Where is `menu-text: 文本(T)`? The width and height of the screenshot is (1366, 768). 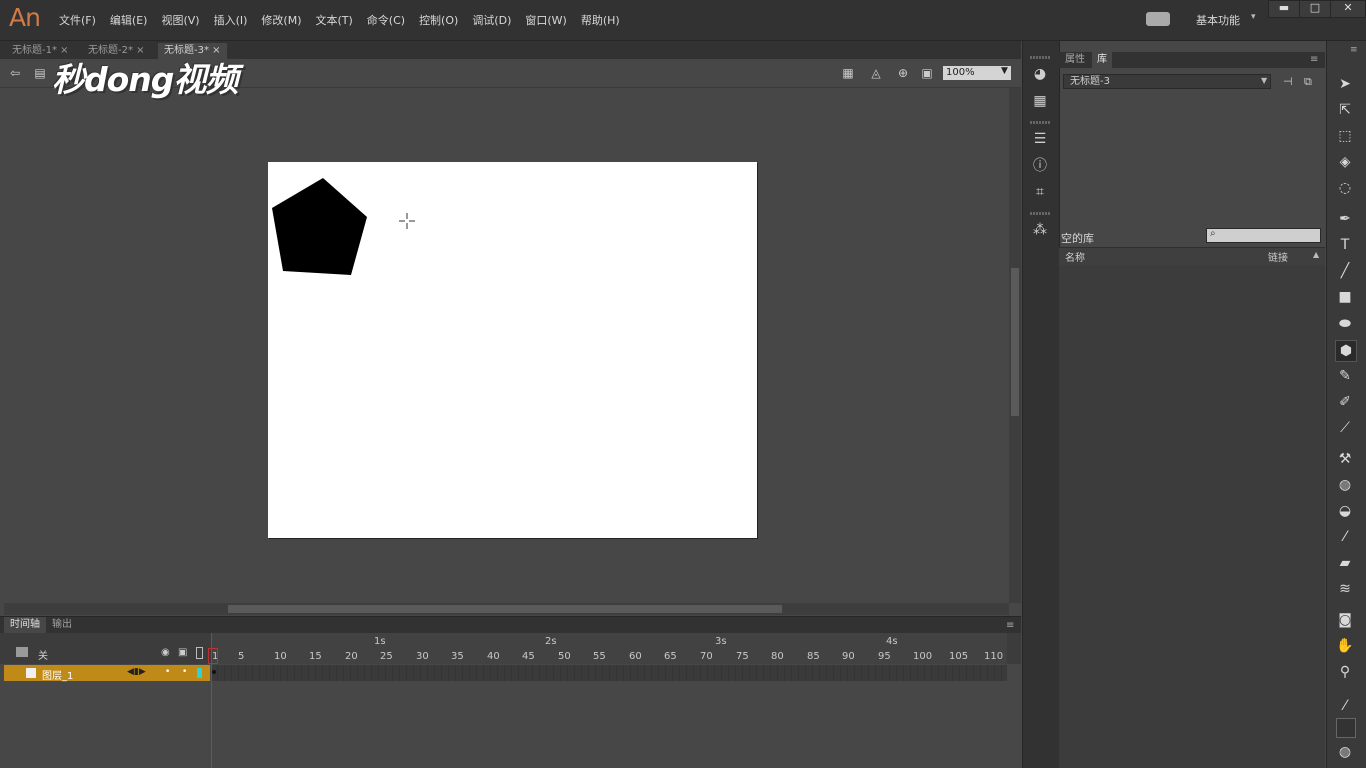 menu-text: 文本(T) is located at coordinates (333, 20).